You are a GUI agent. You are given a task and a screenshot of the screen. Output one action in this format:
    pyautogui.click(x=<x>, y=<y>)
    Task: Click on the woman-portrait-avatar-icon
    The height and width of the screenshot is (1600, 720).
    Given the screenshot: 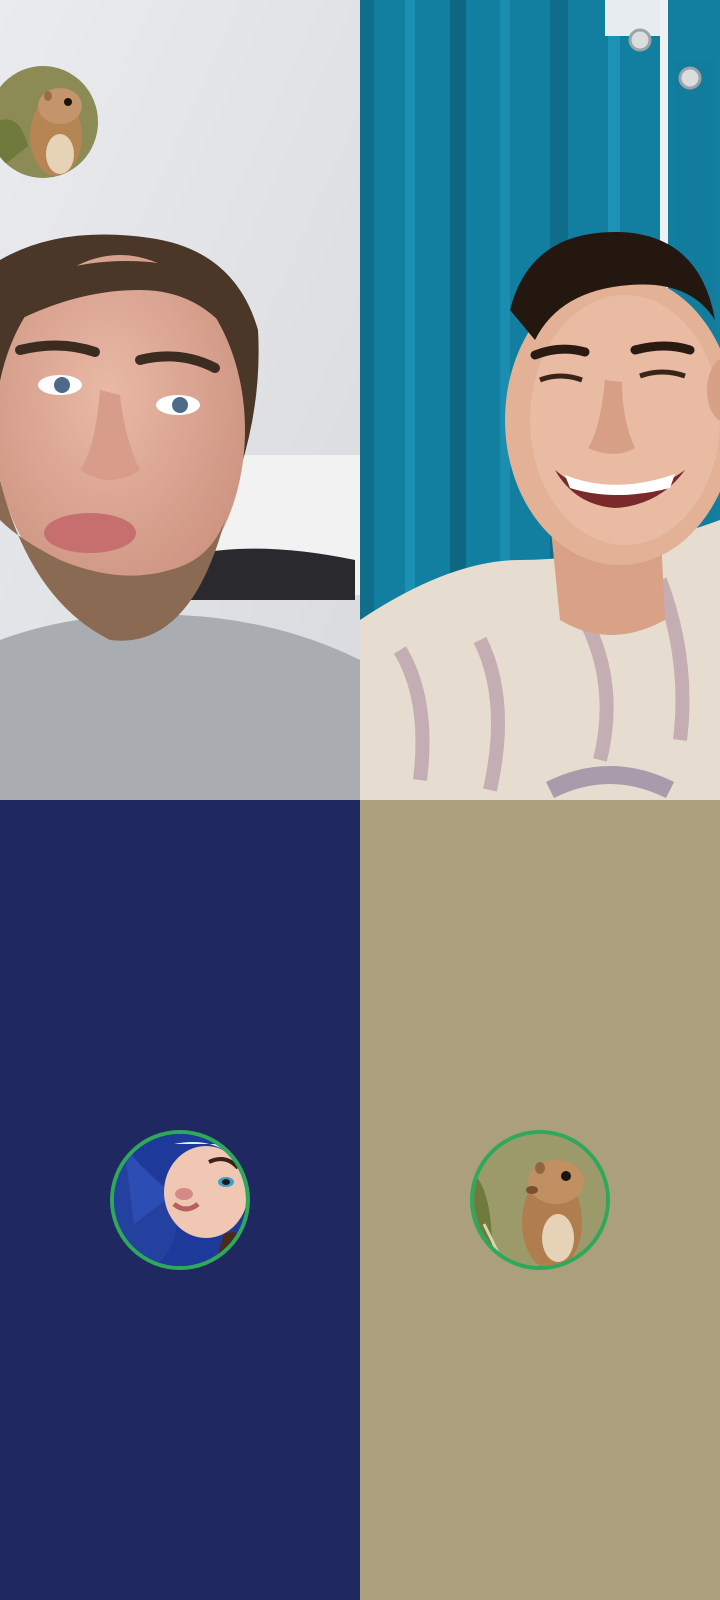 What is the action you would take?
    pyautogui.click(x=180, y=1200)
    